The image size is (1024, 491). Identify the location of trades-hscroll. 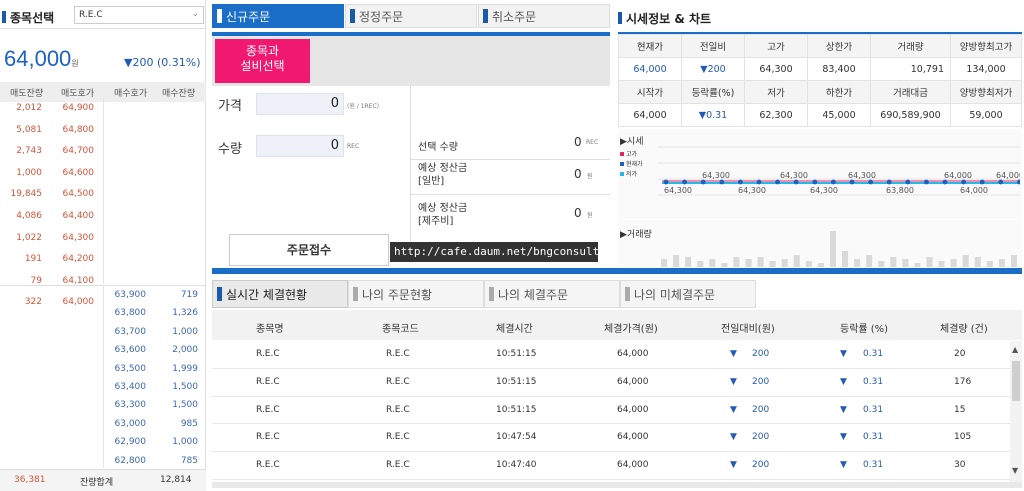
(617, 485).